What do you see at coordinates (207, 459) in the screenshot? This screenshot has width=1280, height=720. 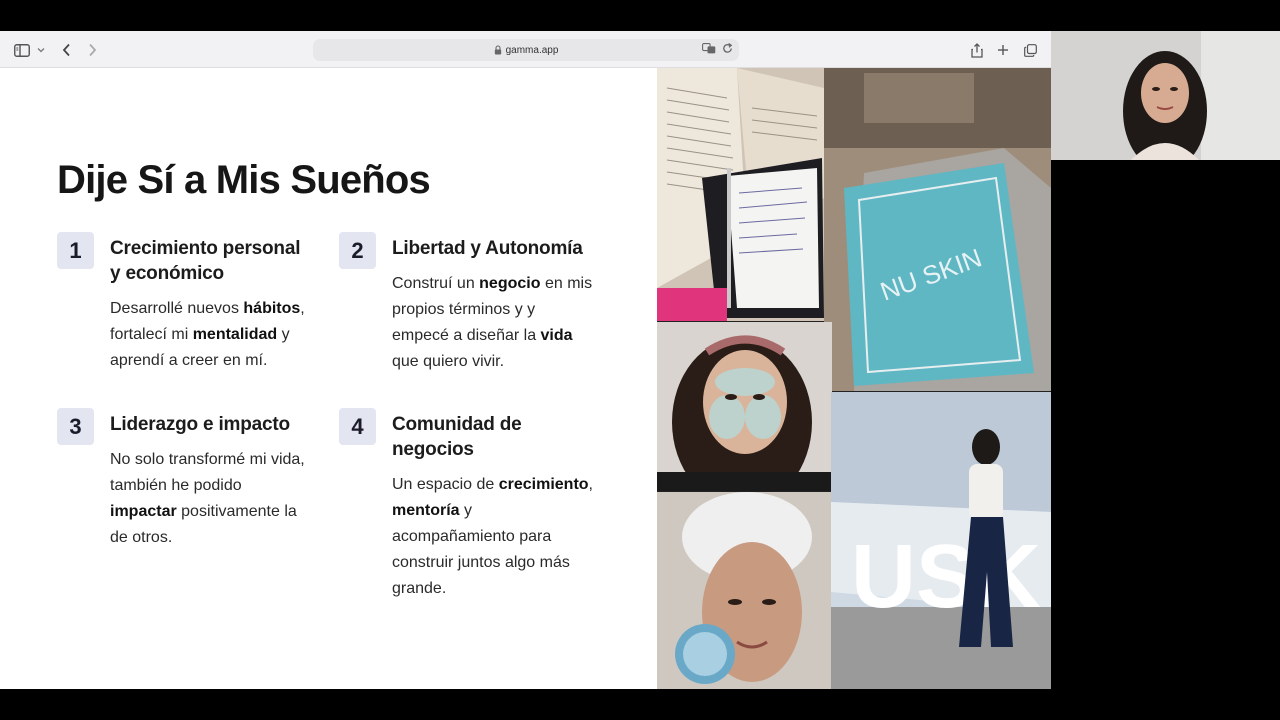 I see `body-line: No solo transformé mi vida,` at bounding box center [207, 459].